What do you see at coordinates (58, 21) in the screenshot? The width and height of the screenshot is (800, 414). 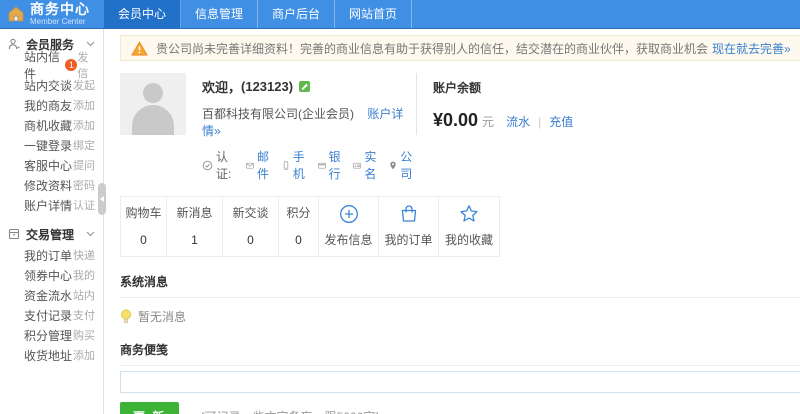 I see `logo-subtitle: Member Center` at bounding box center [58, 21].